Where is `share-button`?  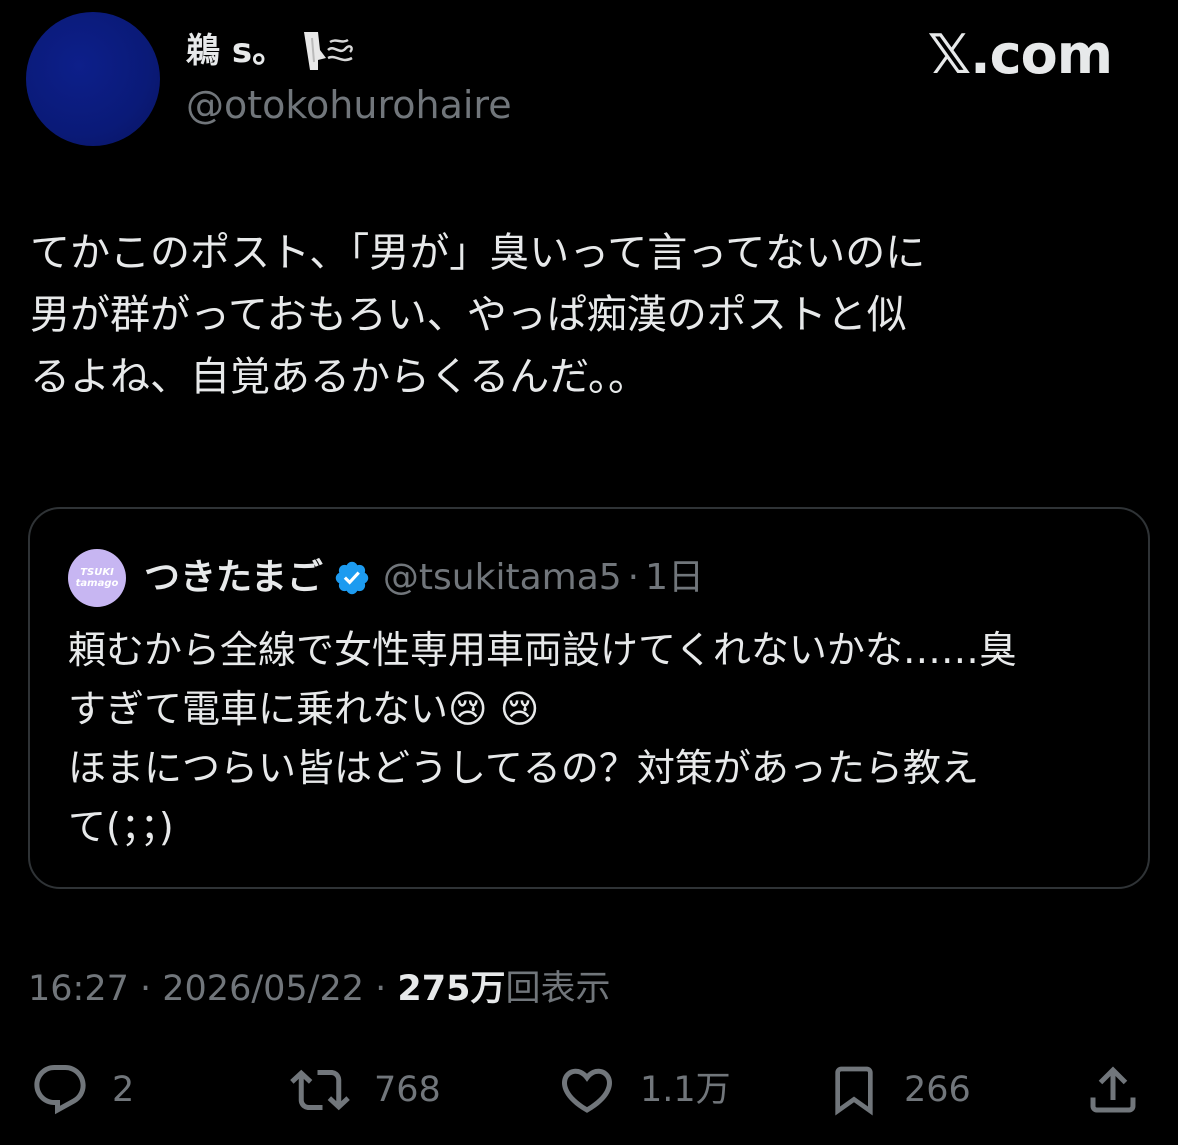 share-button is located at coordinates (1113, 1090).